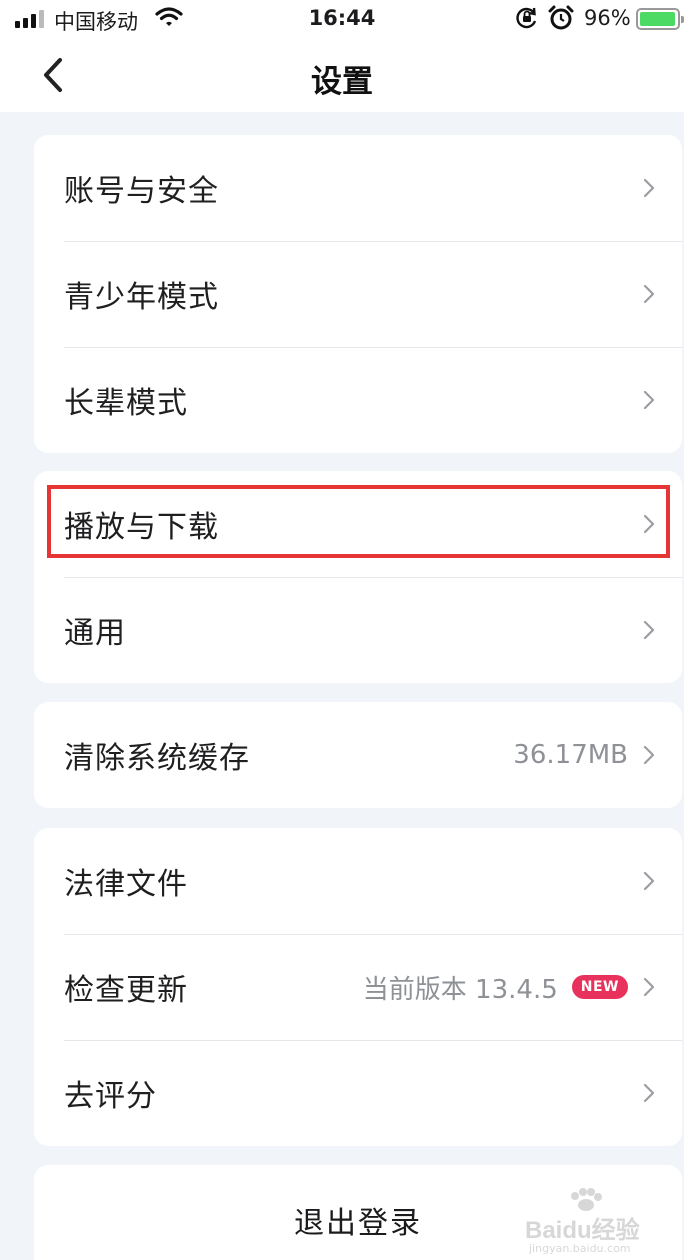  What do you see at coordinates (358, 524) in the screenshot?
I see `settings-item-playback-download: 播放与下载` at bounding box center [358, 524].